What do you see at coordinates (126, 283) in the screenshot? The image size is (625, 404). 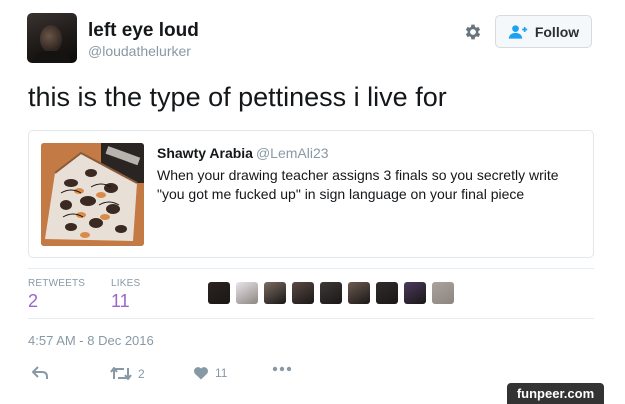 I see `likes-label: LIKES` at bounding box center [126, 283].